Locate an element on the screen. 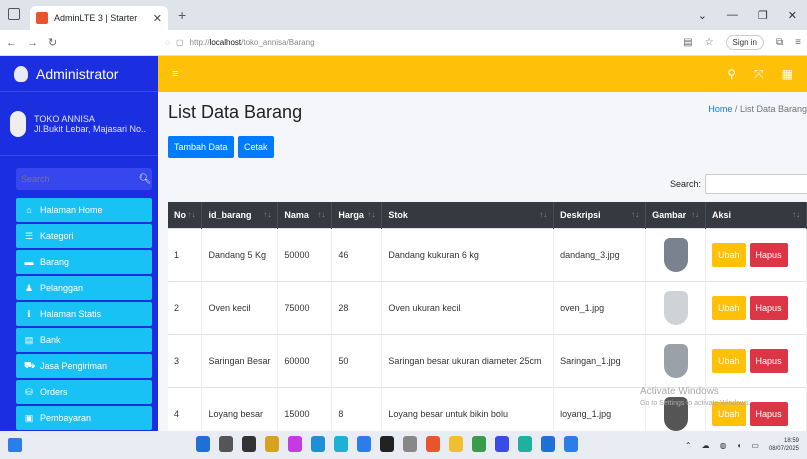 Image resolution: width=807 pixels, height=459 pixels. search-icon: 🔍︎ is located at coordinates (145, 179).